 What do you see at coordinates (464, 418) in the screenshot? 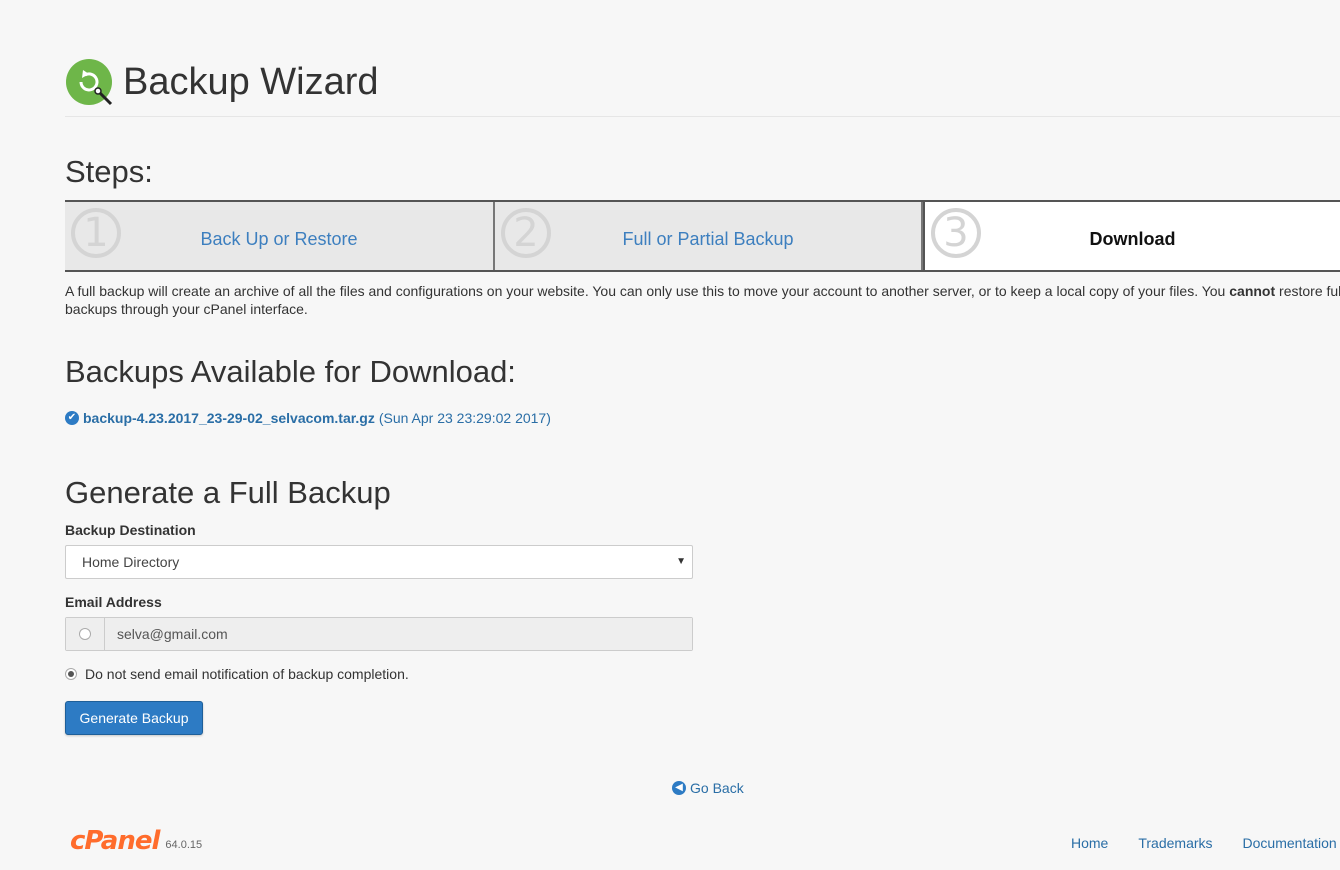
I see `backup-date: (Sun Apr 23 23:29:02 2017)` at bounding box center [464, 418].